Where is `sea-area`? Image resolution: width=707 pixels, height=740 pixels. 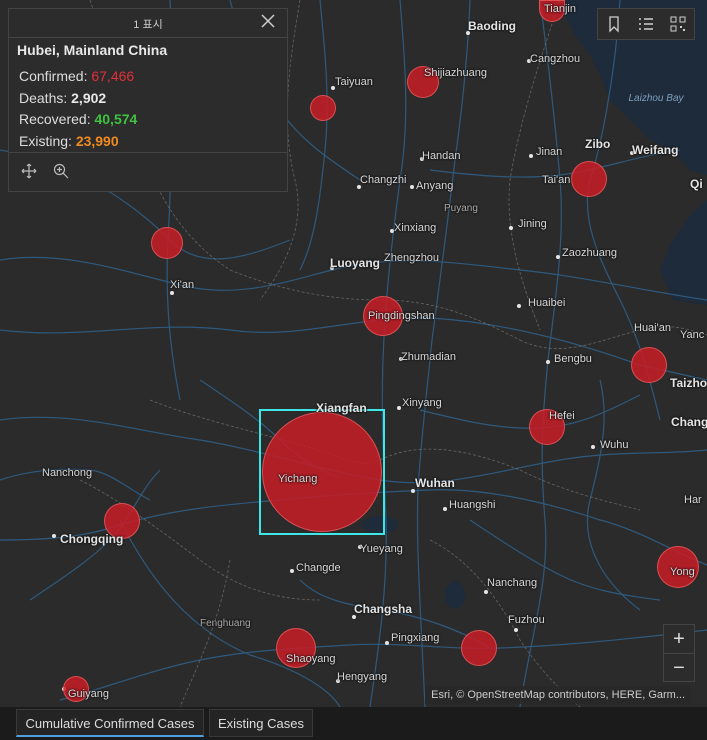 sea-area is located at coordinates (683, 252).